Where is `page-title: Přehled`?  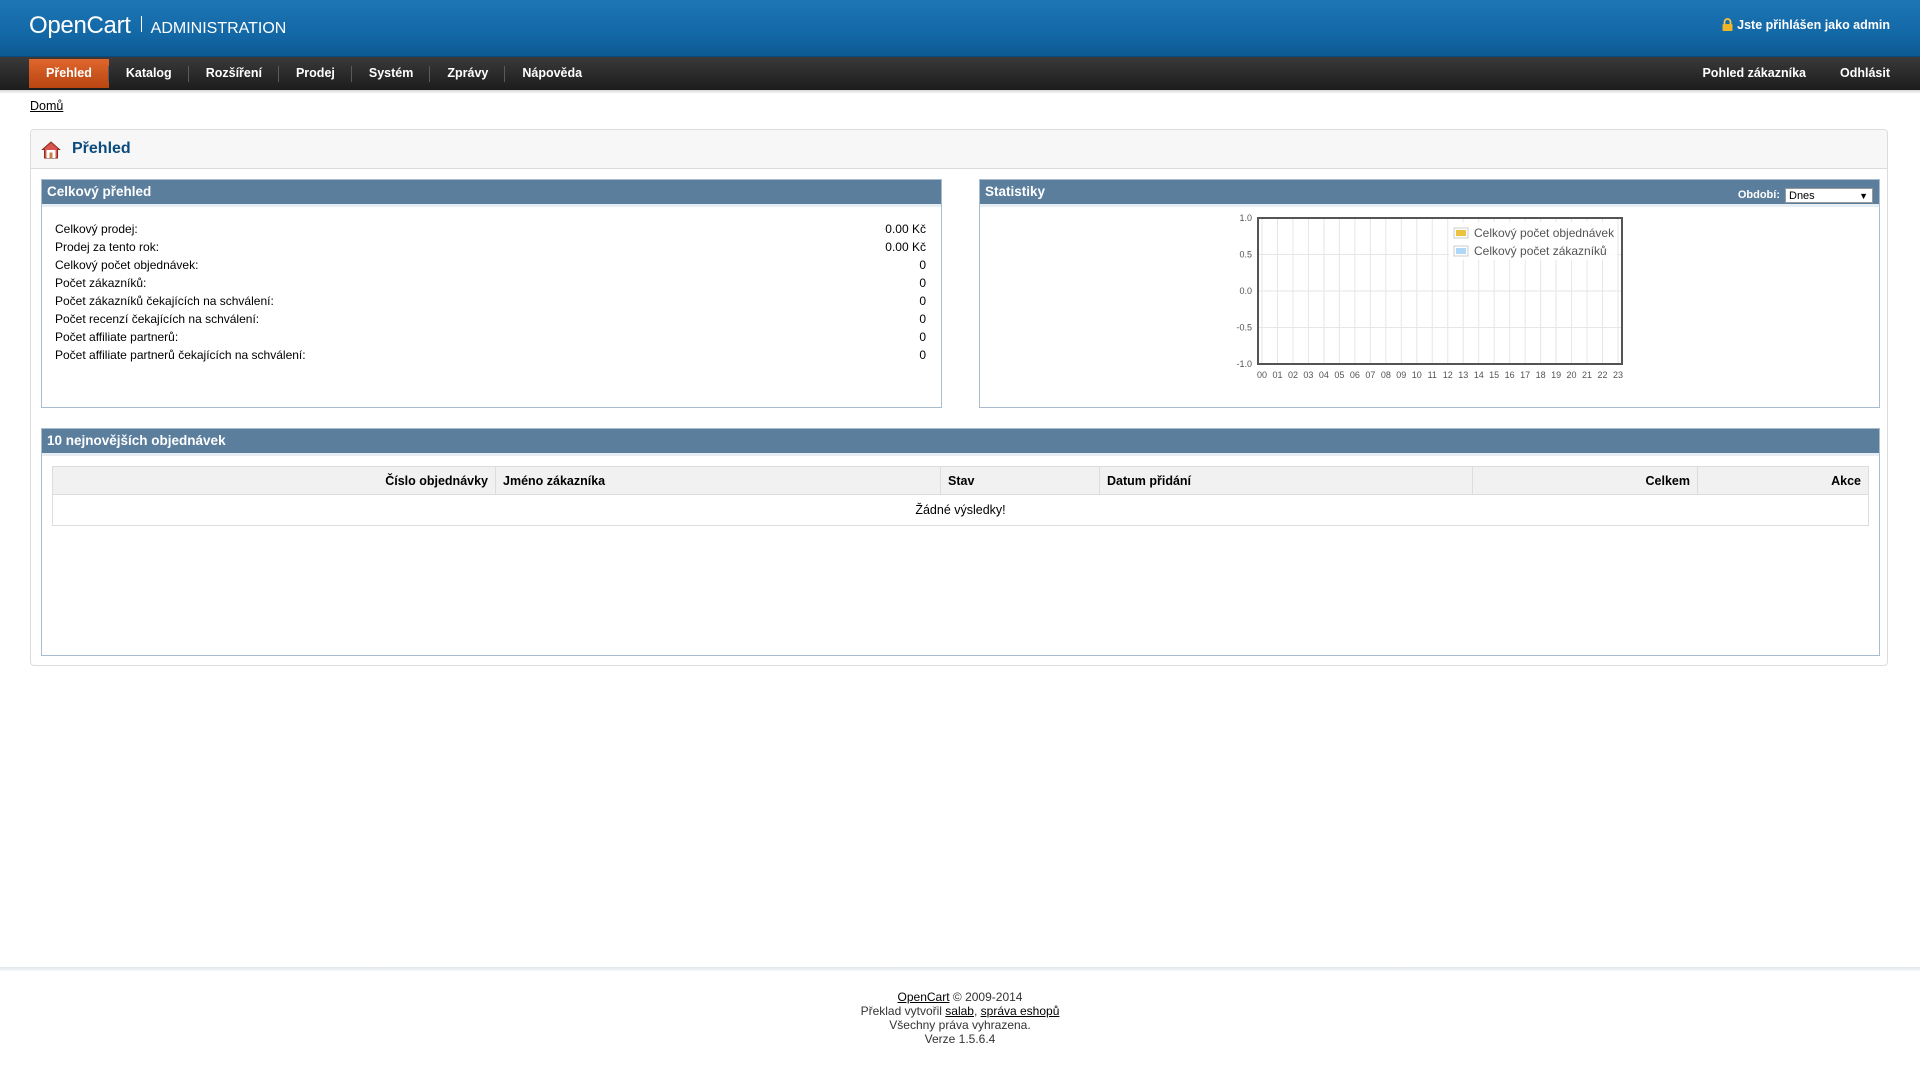
page-title: Přehled is located at coordinates (101, 148).